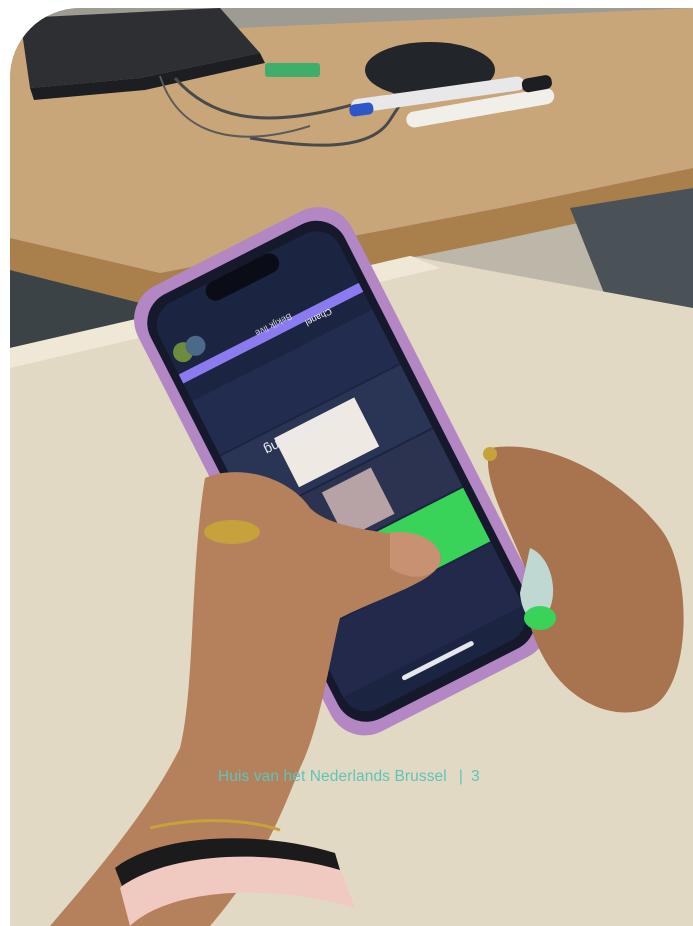 The height and width of the screenshot is (926, 693). I want to click on ring, so click(232, 532).